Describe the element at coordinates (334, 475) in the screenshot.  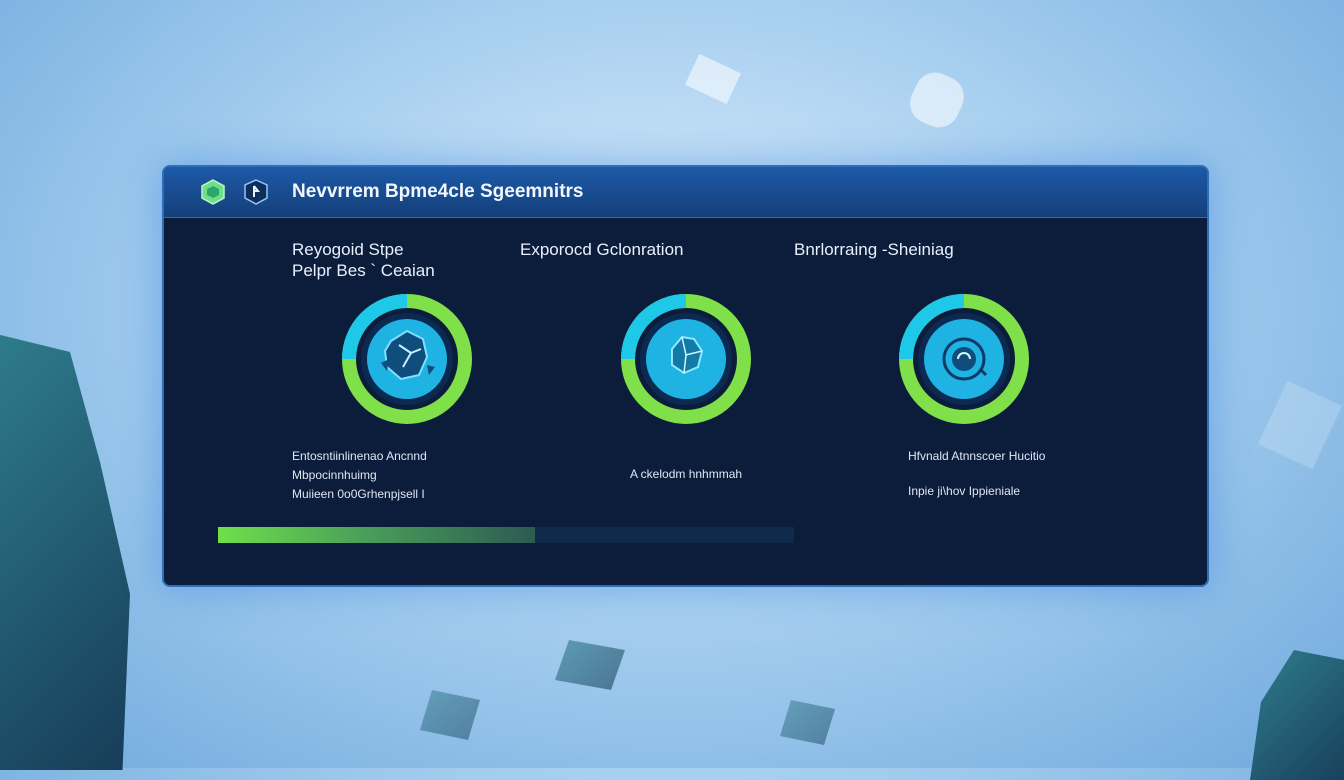
I see `description-line: Mbpocinnhuimg` at that location.